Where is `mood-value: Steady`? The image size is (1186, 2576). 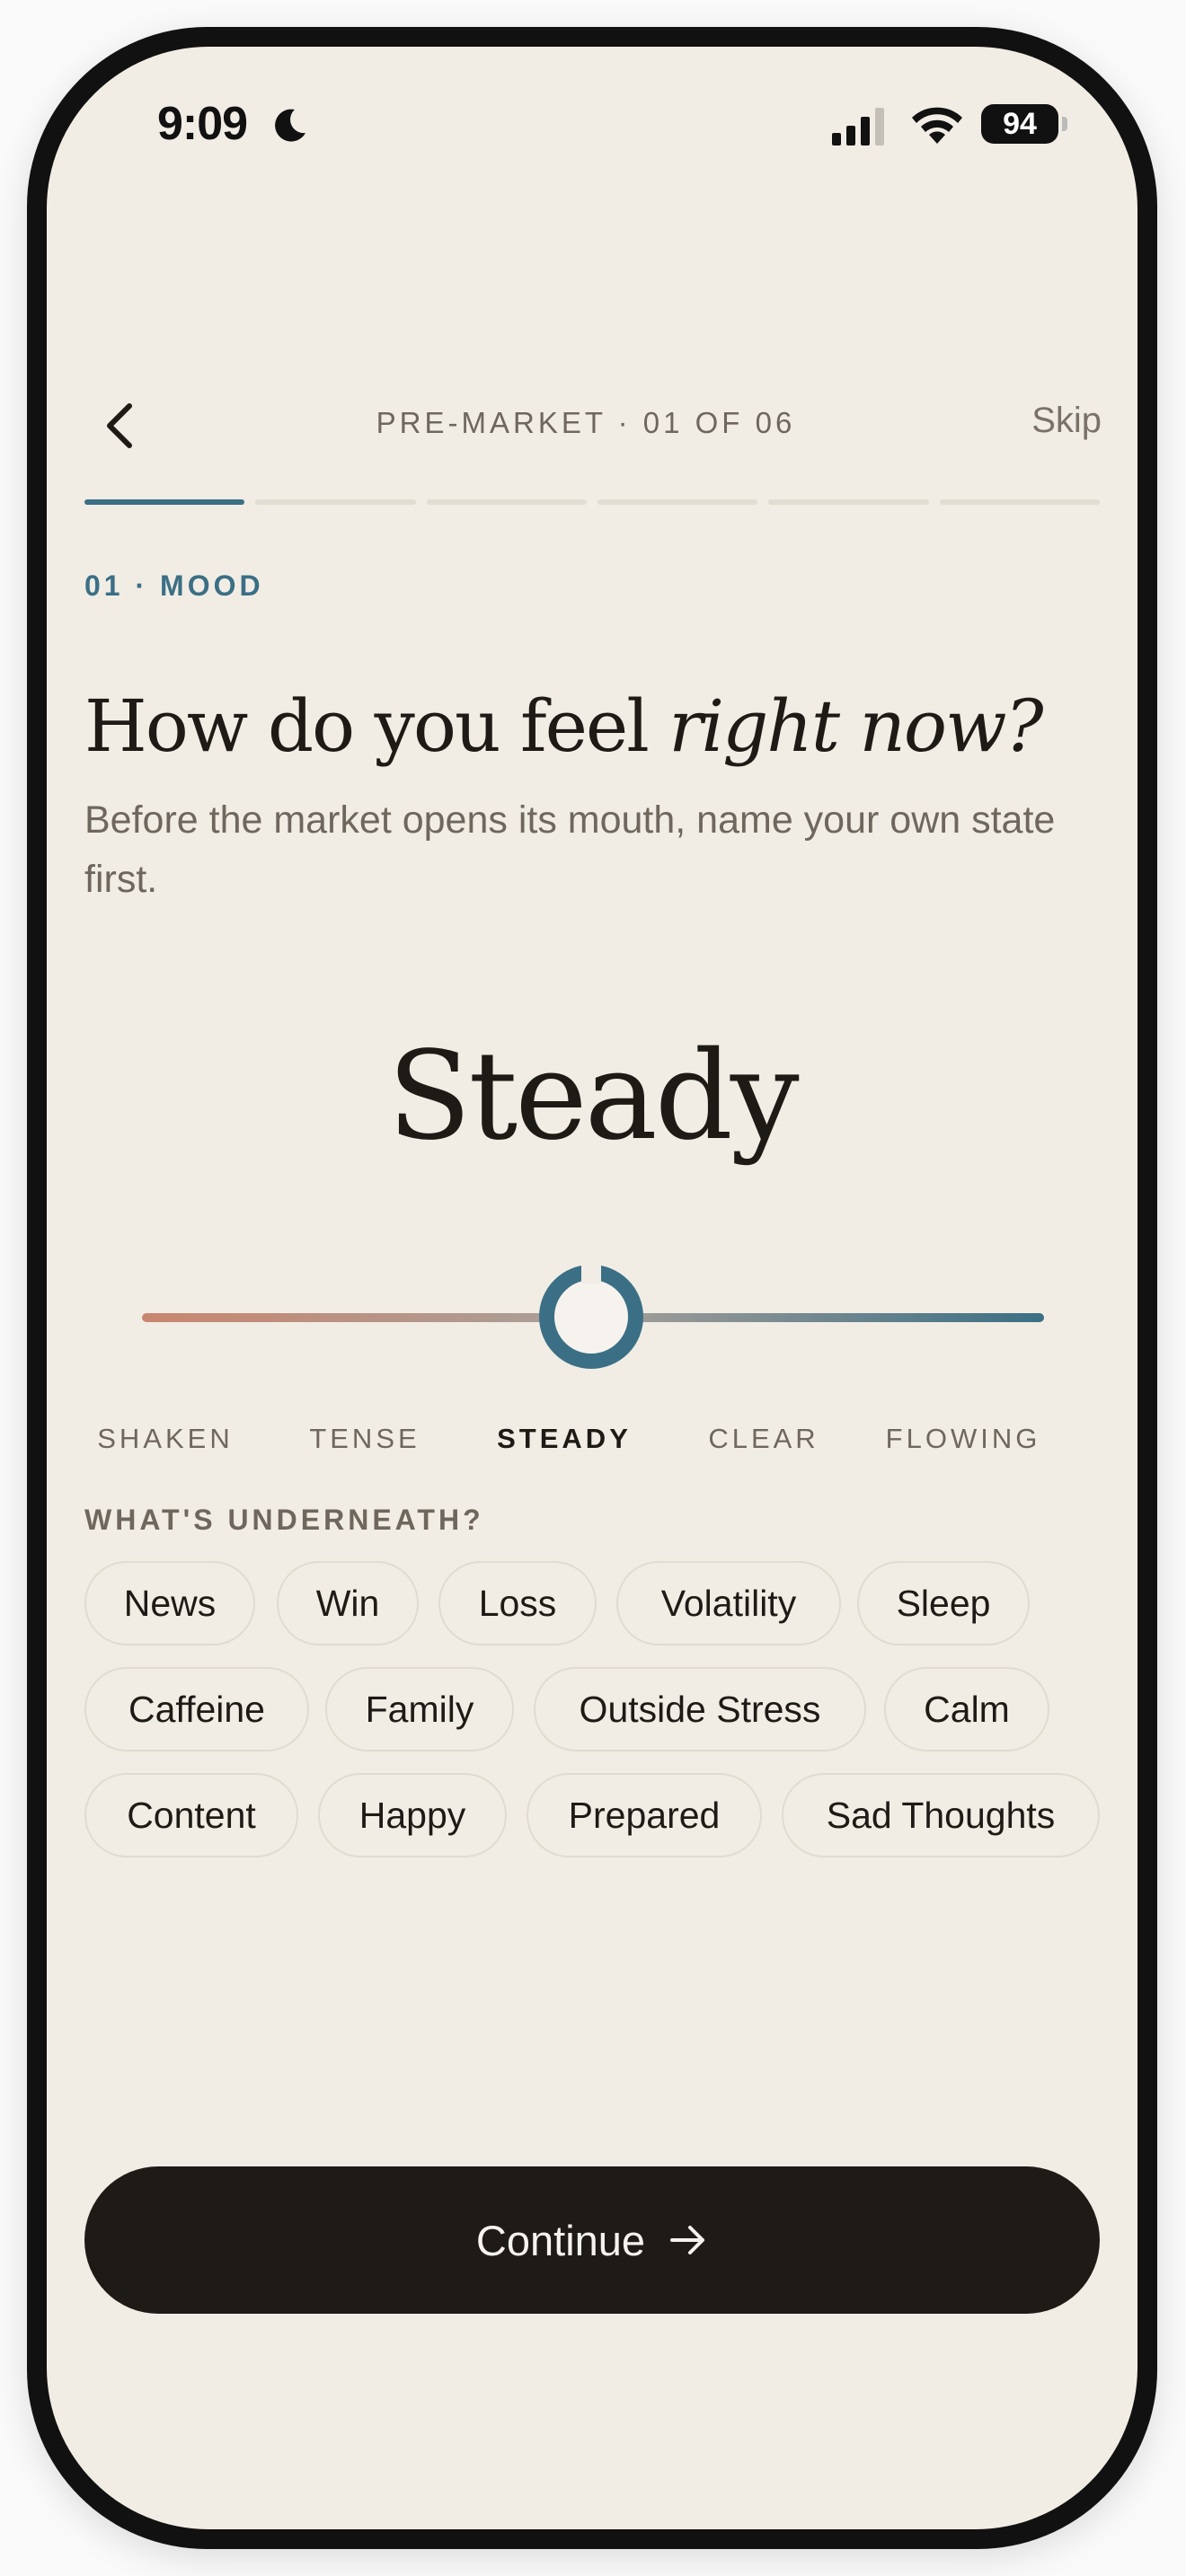 mood-value: Steady is located at coordinates (593, 1097).